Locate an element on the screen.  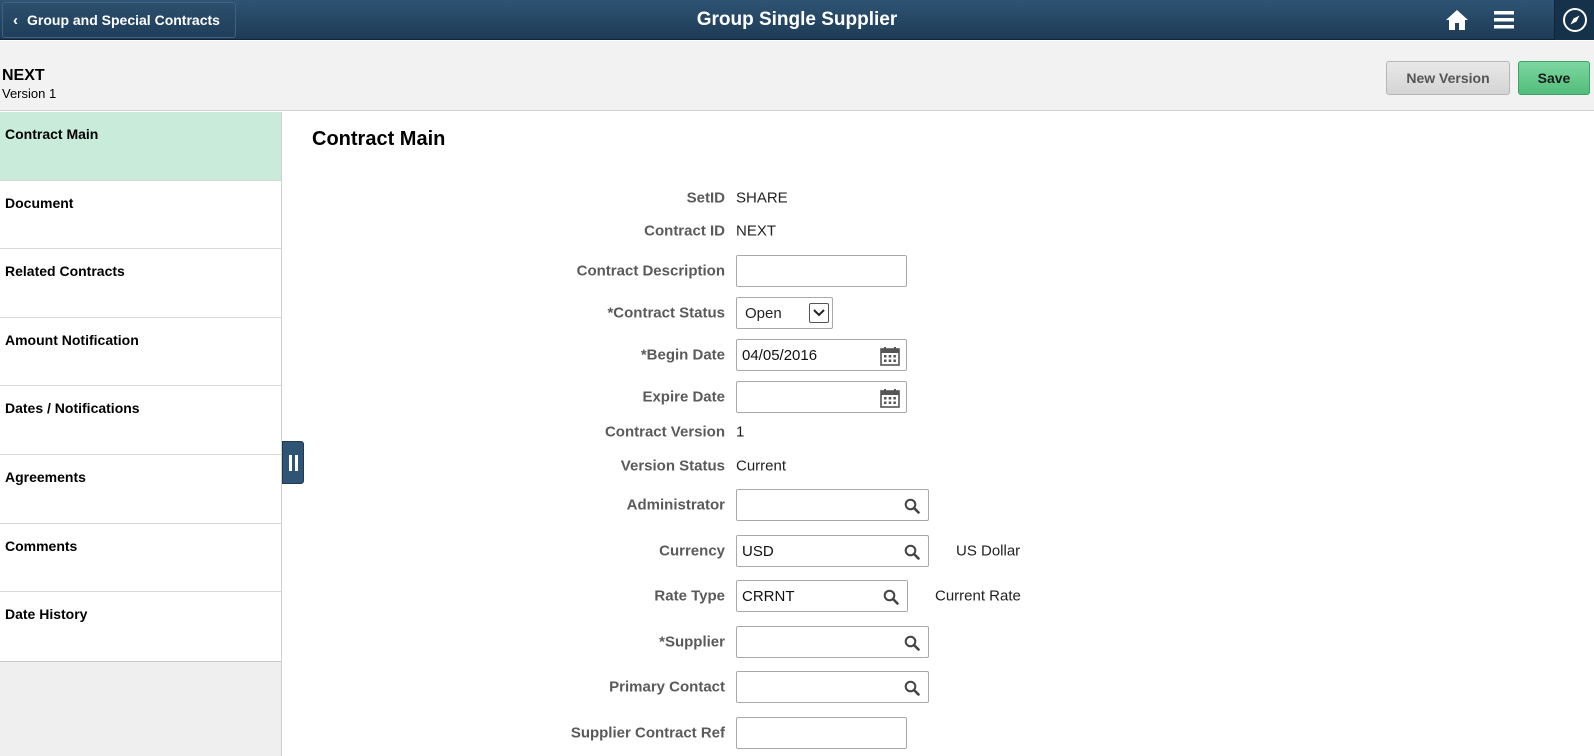
supplier-row: *Supplier is located at coordinates (800, 642).